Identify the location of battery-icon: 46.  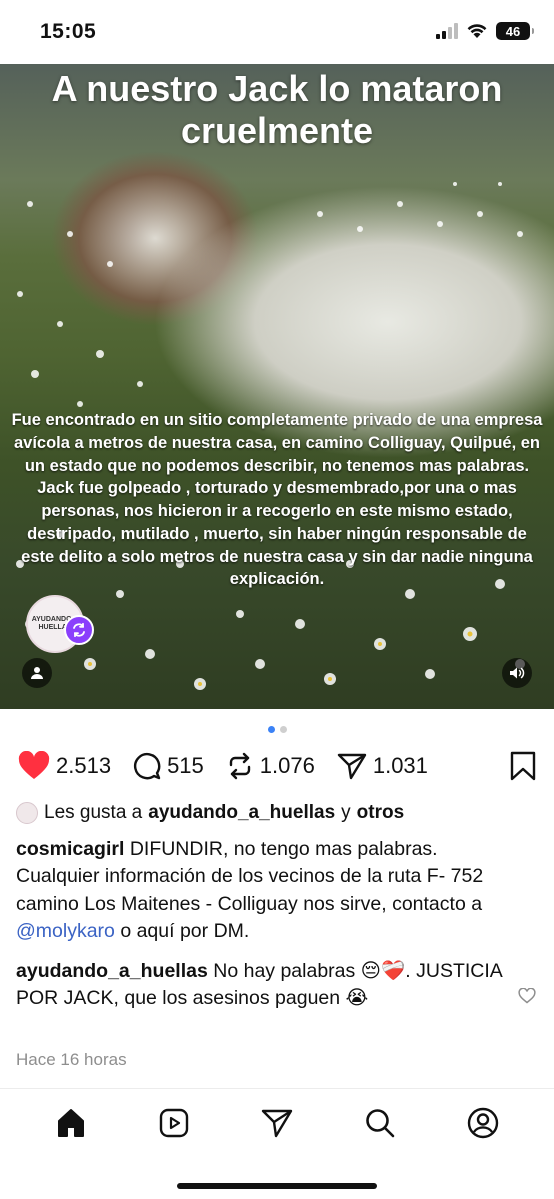
(515, 31).